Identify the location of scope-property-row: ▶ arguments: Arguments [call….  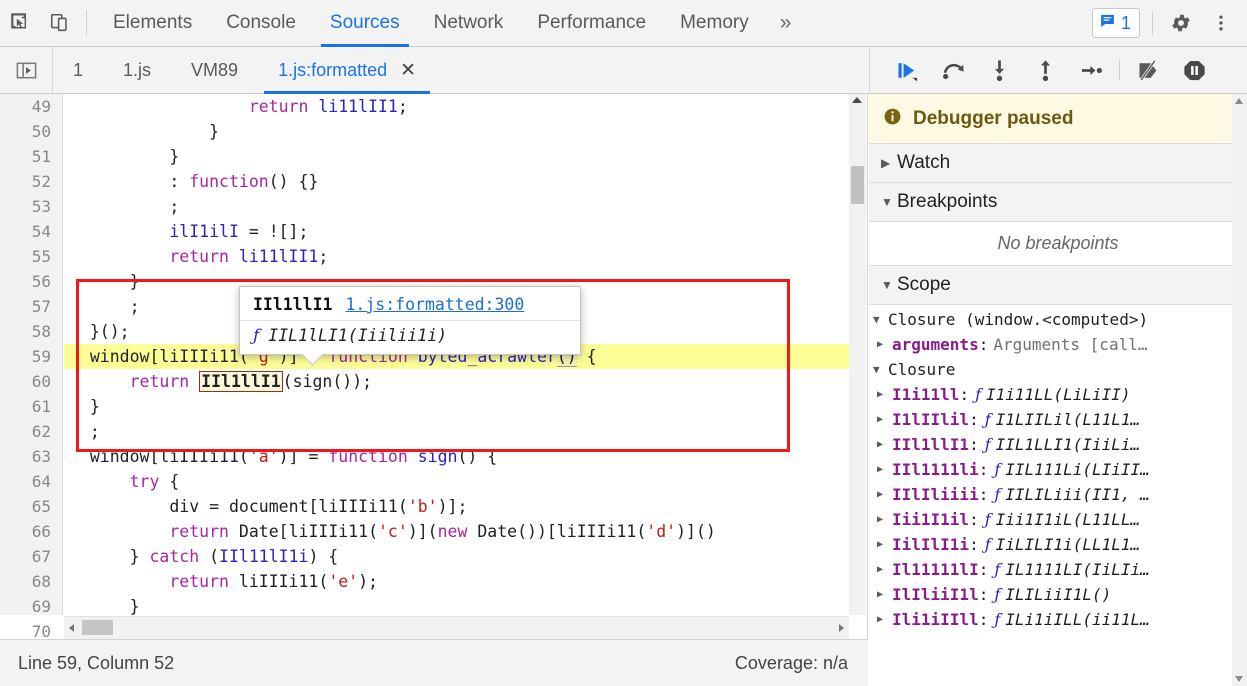
(1058, 344).